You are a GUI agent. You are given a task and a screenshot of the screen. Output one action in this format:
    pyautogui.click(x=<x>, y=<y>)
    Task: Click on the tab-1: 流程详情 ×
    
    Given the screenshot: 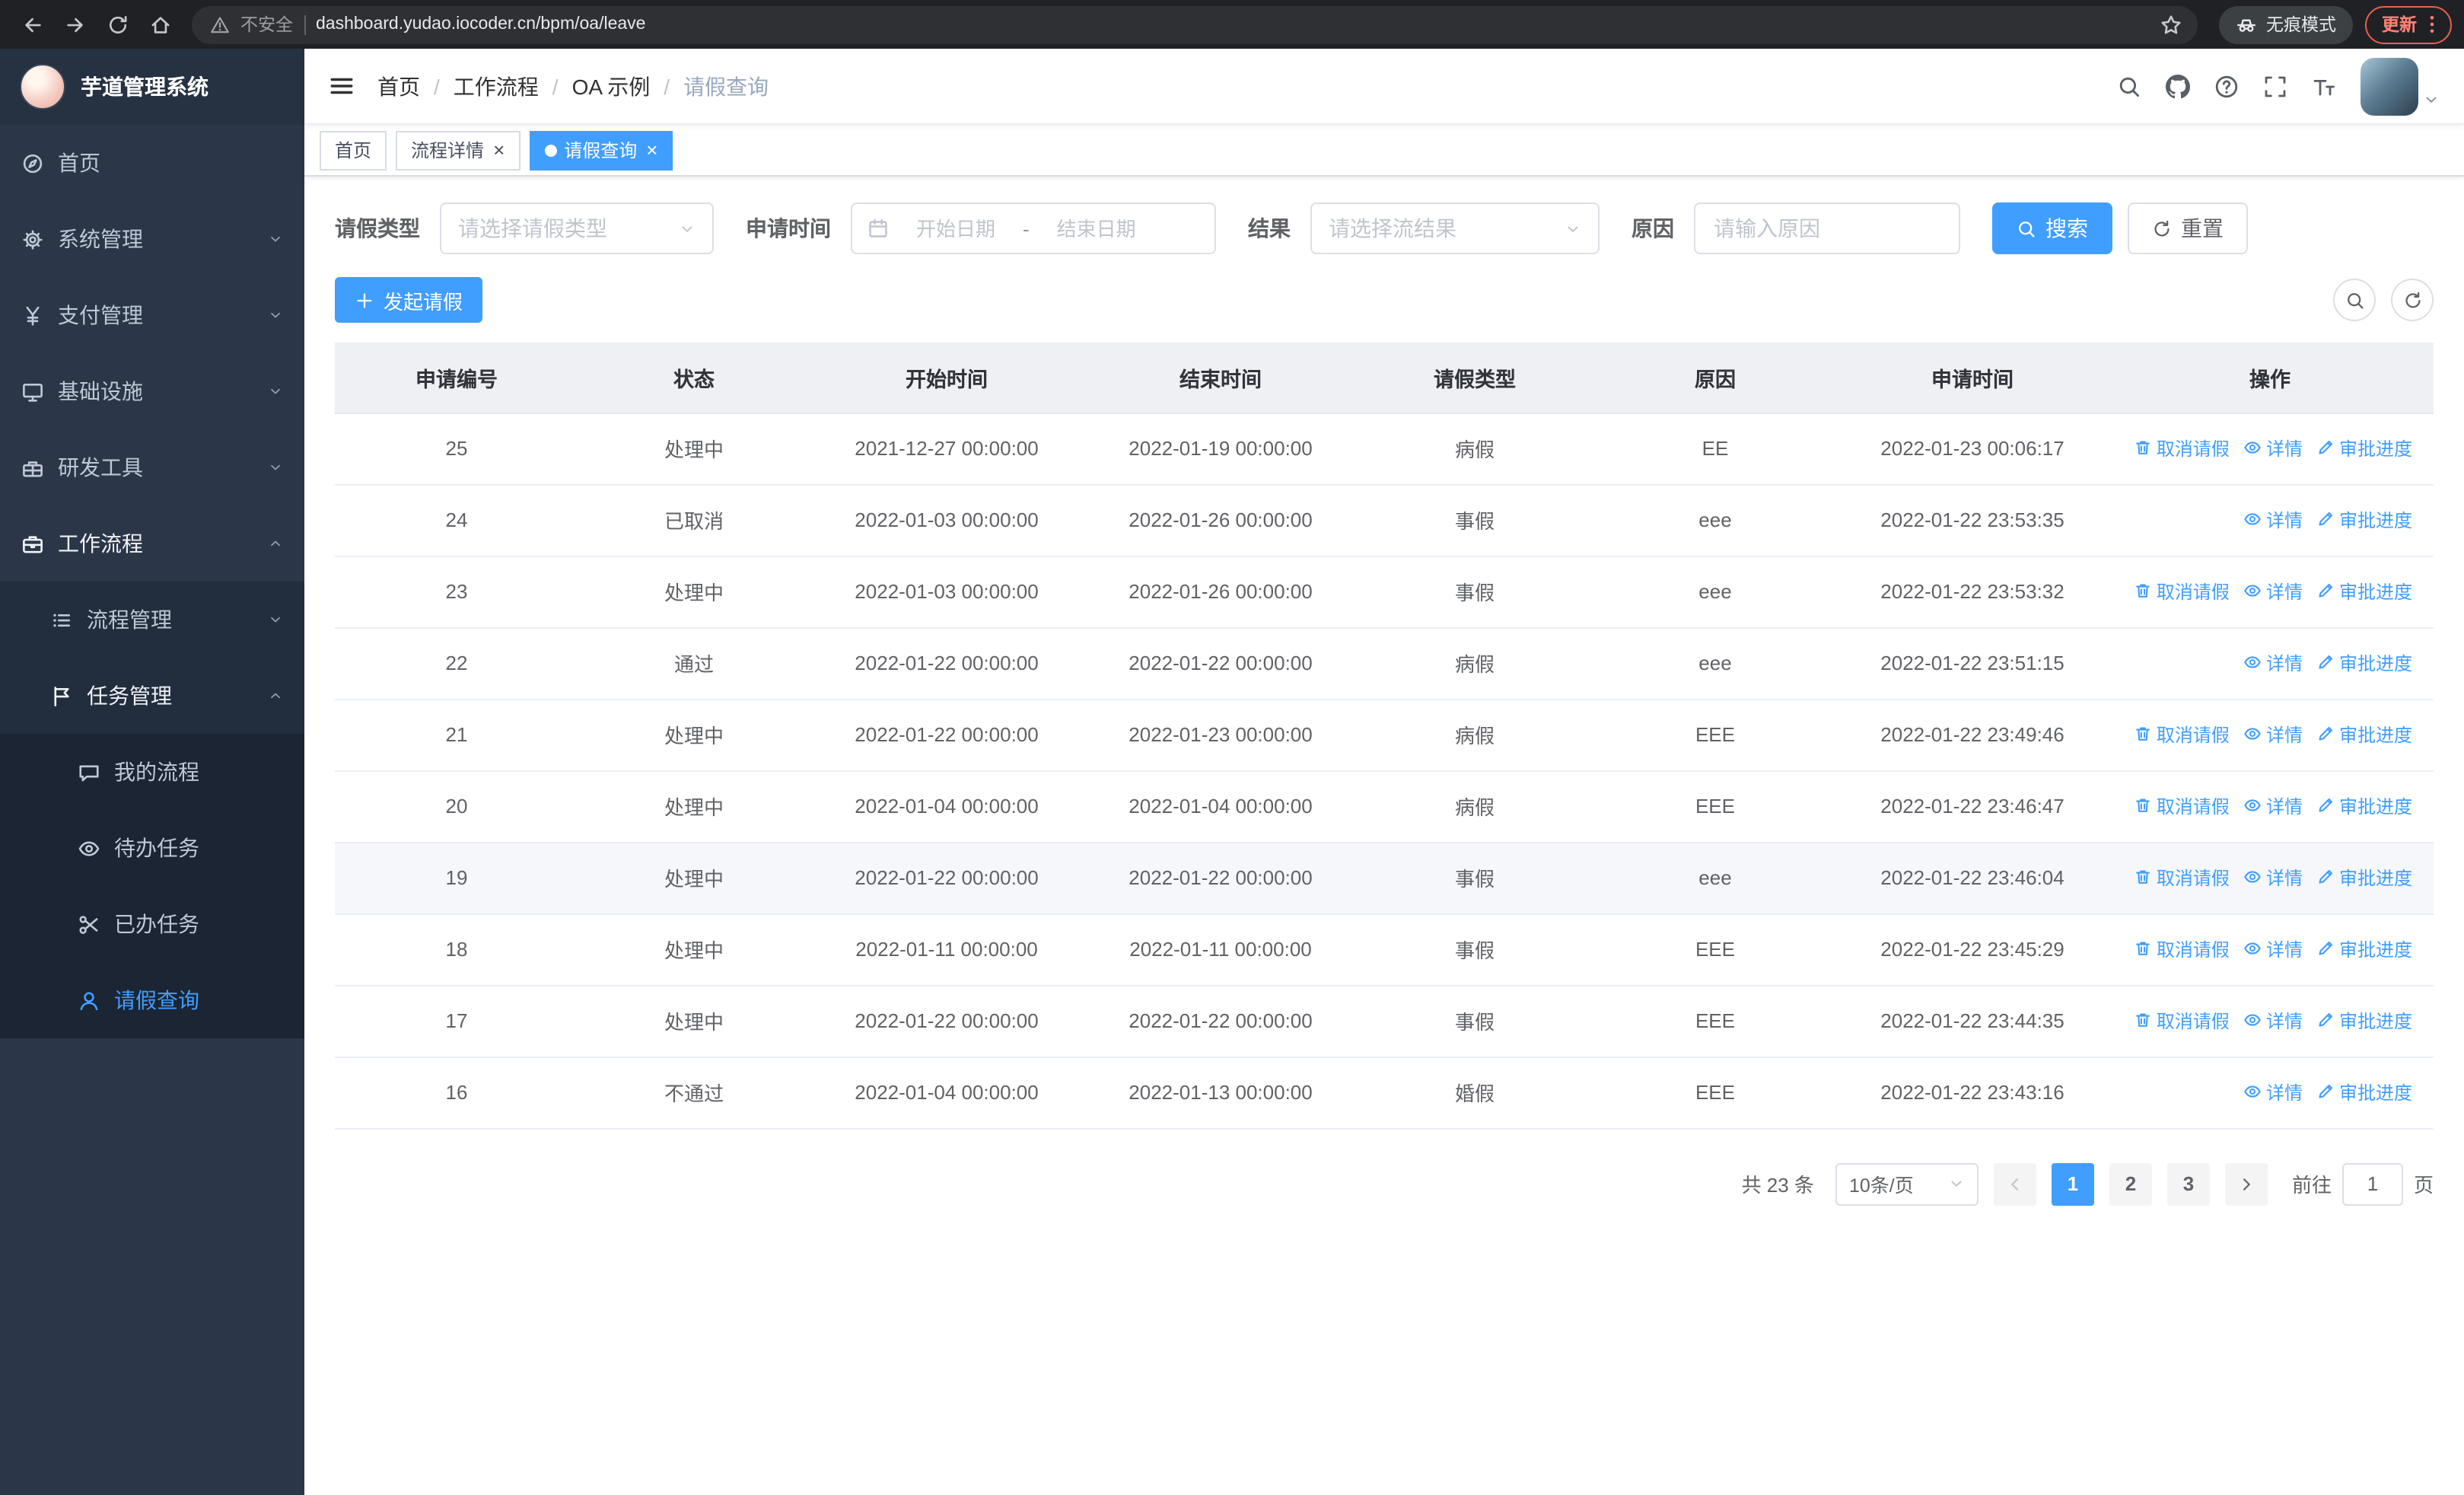 What is the action you would take?
    pyautogui.click(x=458, y=150)
    